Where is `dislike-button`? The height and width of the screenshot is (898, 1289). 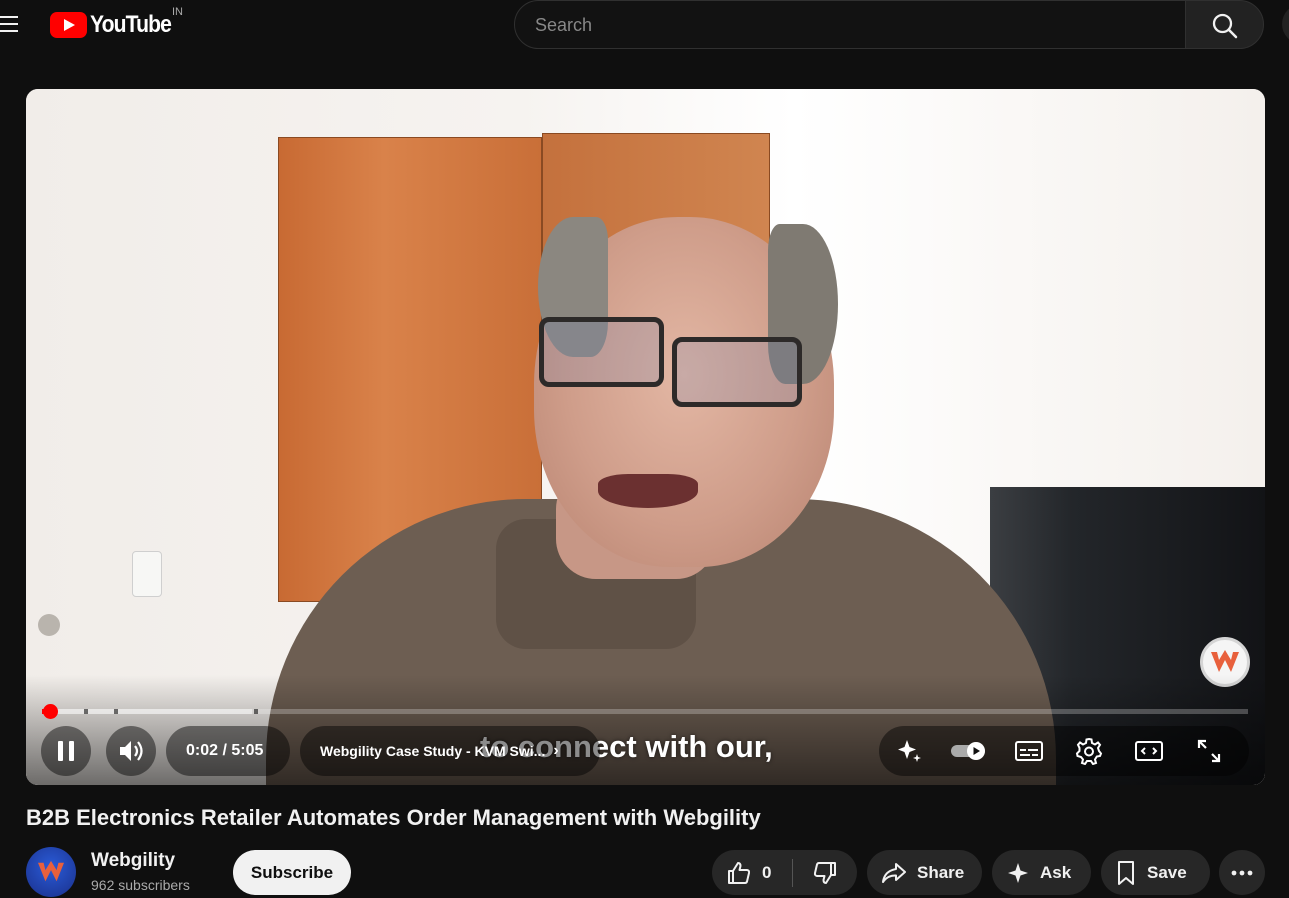
dislike-button is located at coordinates (825, 872).